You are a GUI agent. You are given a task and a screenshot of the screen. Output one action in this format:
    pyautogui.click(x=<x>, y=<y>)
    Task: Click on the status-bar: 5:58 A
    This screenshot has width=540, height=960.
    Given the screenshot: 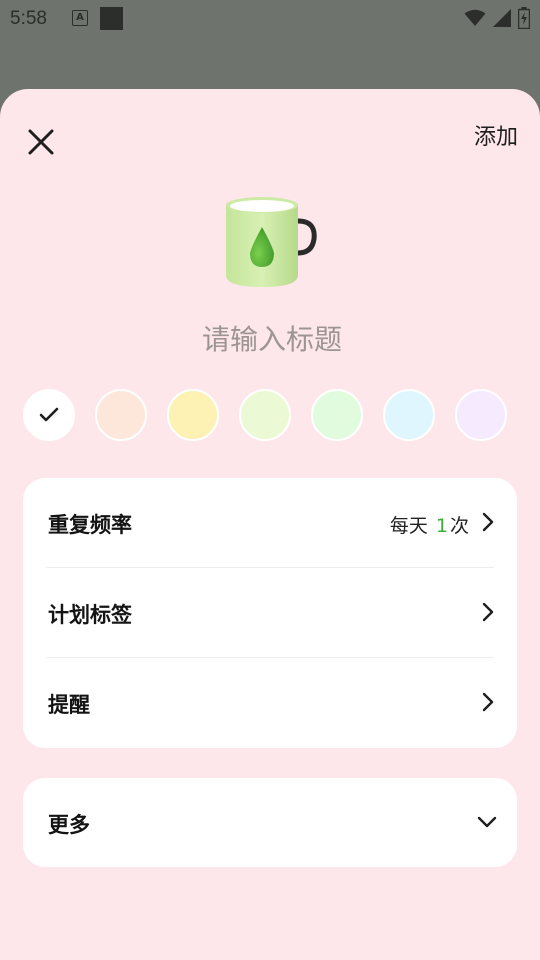 What is the action you would take?
    pyautogui.click(x=270, y=19)
    